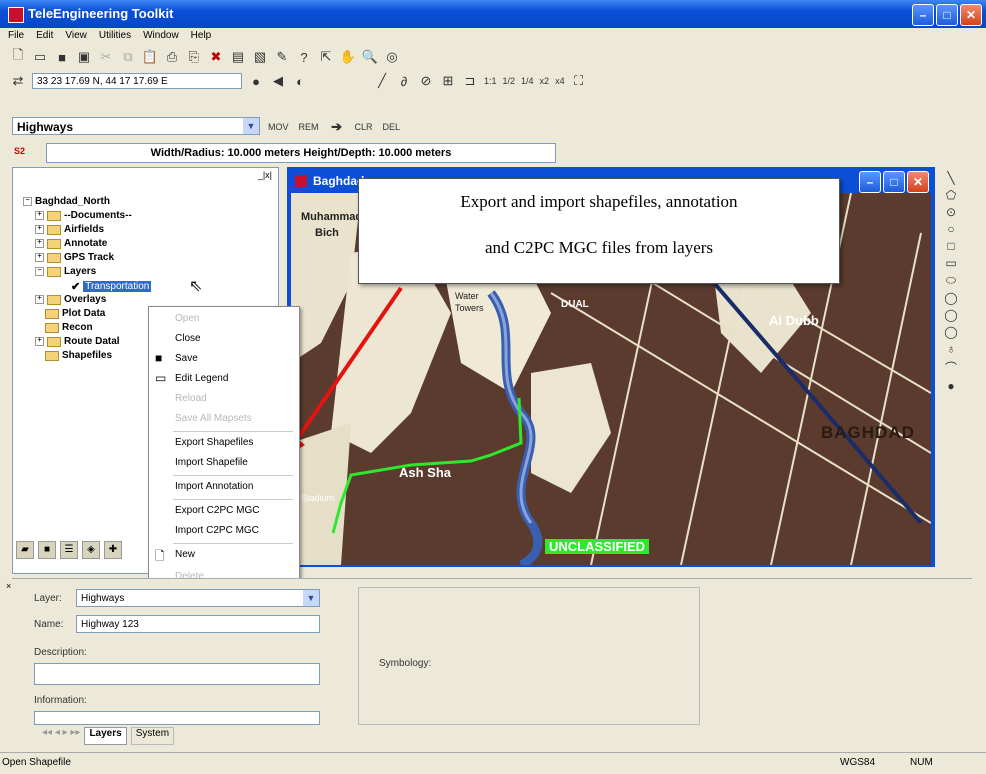  I want to click on tree-item-overlays: + Overlays, so click(70, 299).